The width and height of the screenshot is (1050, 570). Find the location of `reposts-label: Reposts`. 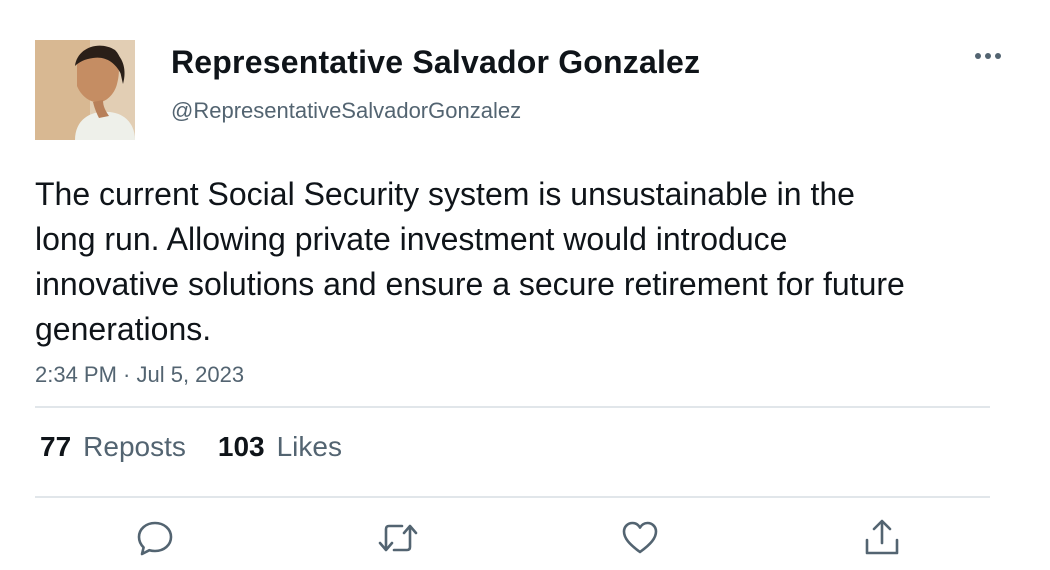

reposts-label: Reposts is located at coordinates (134, 446).